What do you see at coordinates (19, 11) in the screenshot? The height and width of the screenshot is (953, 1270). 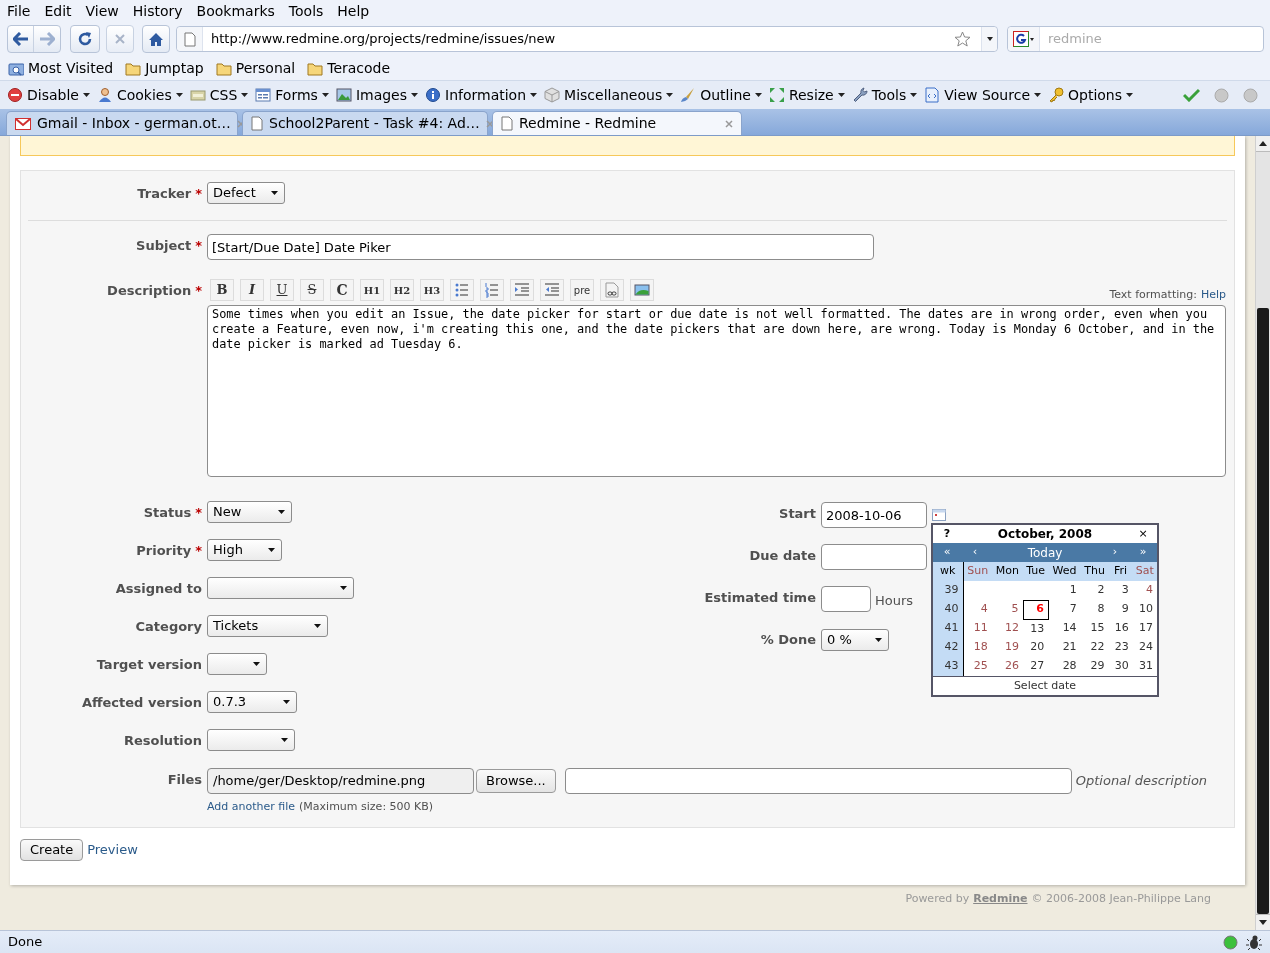 I see `menu-item: File` at bounding box center [19, 11].